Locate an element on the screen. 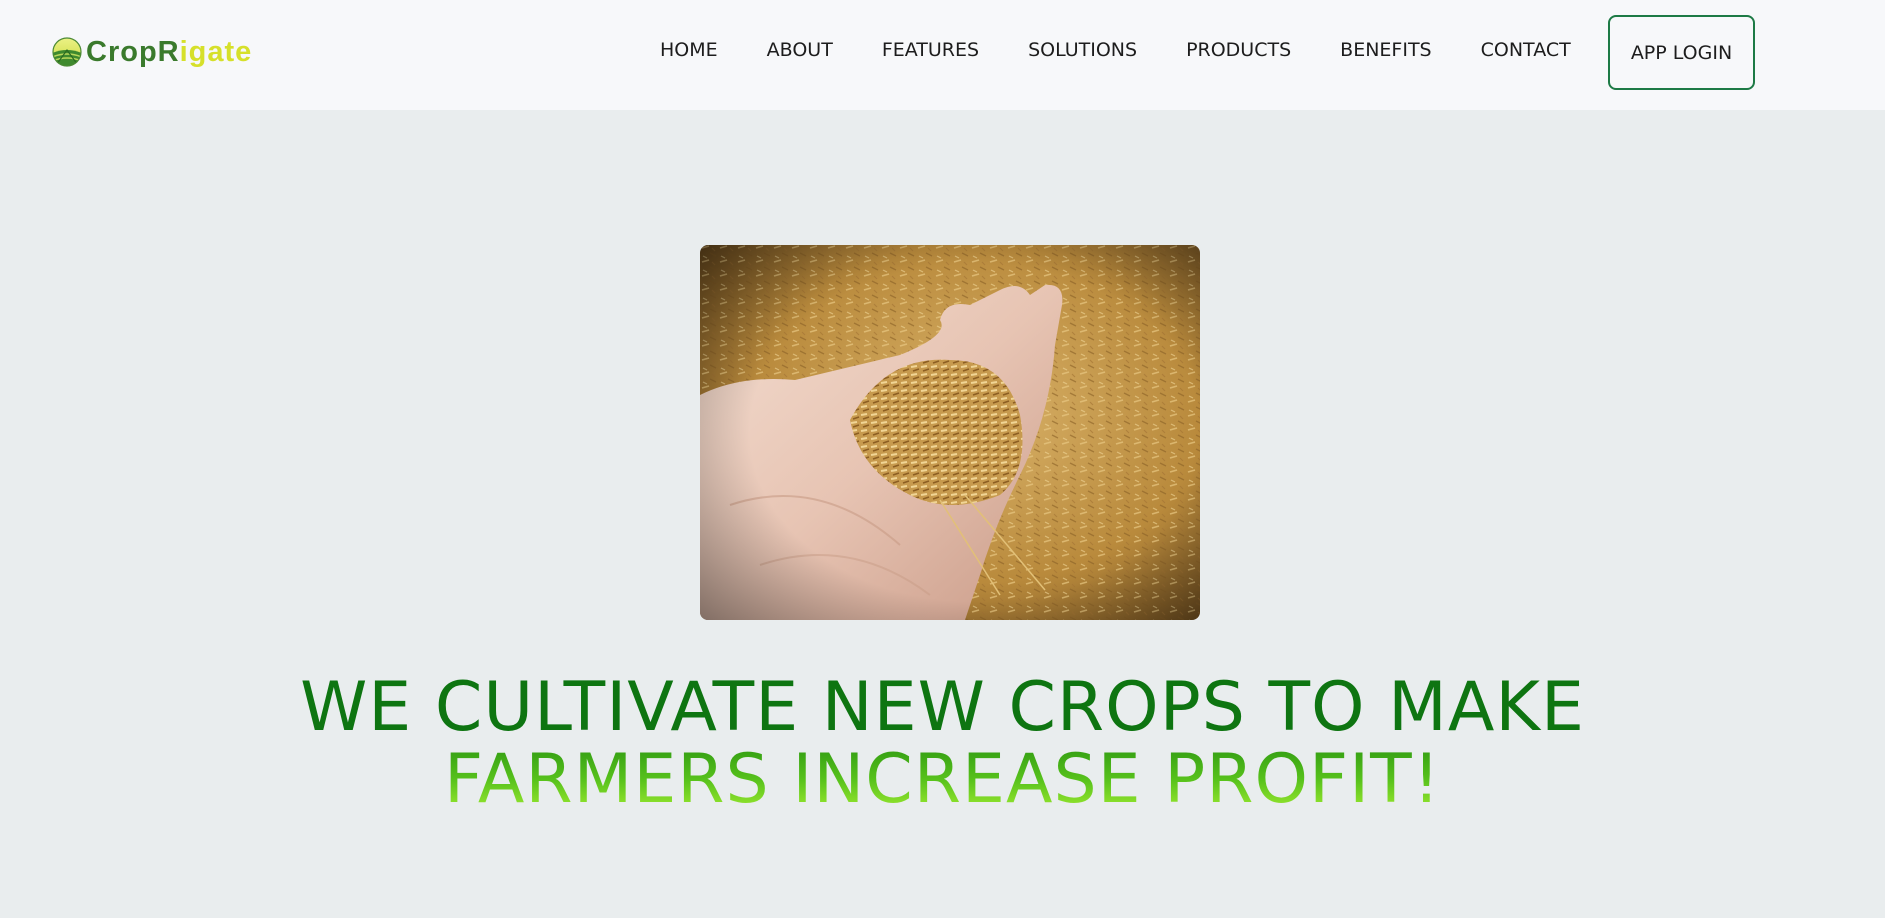 The image size is (1885, 918). brand-logo: CropRigate is located at coordinates (151, 52).